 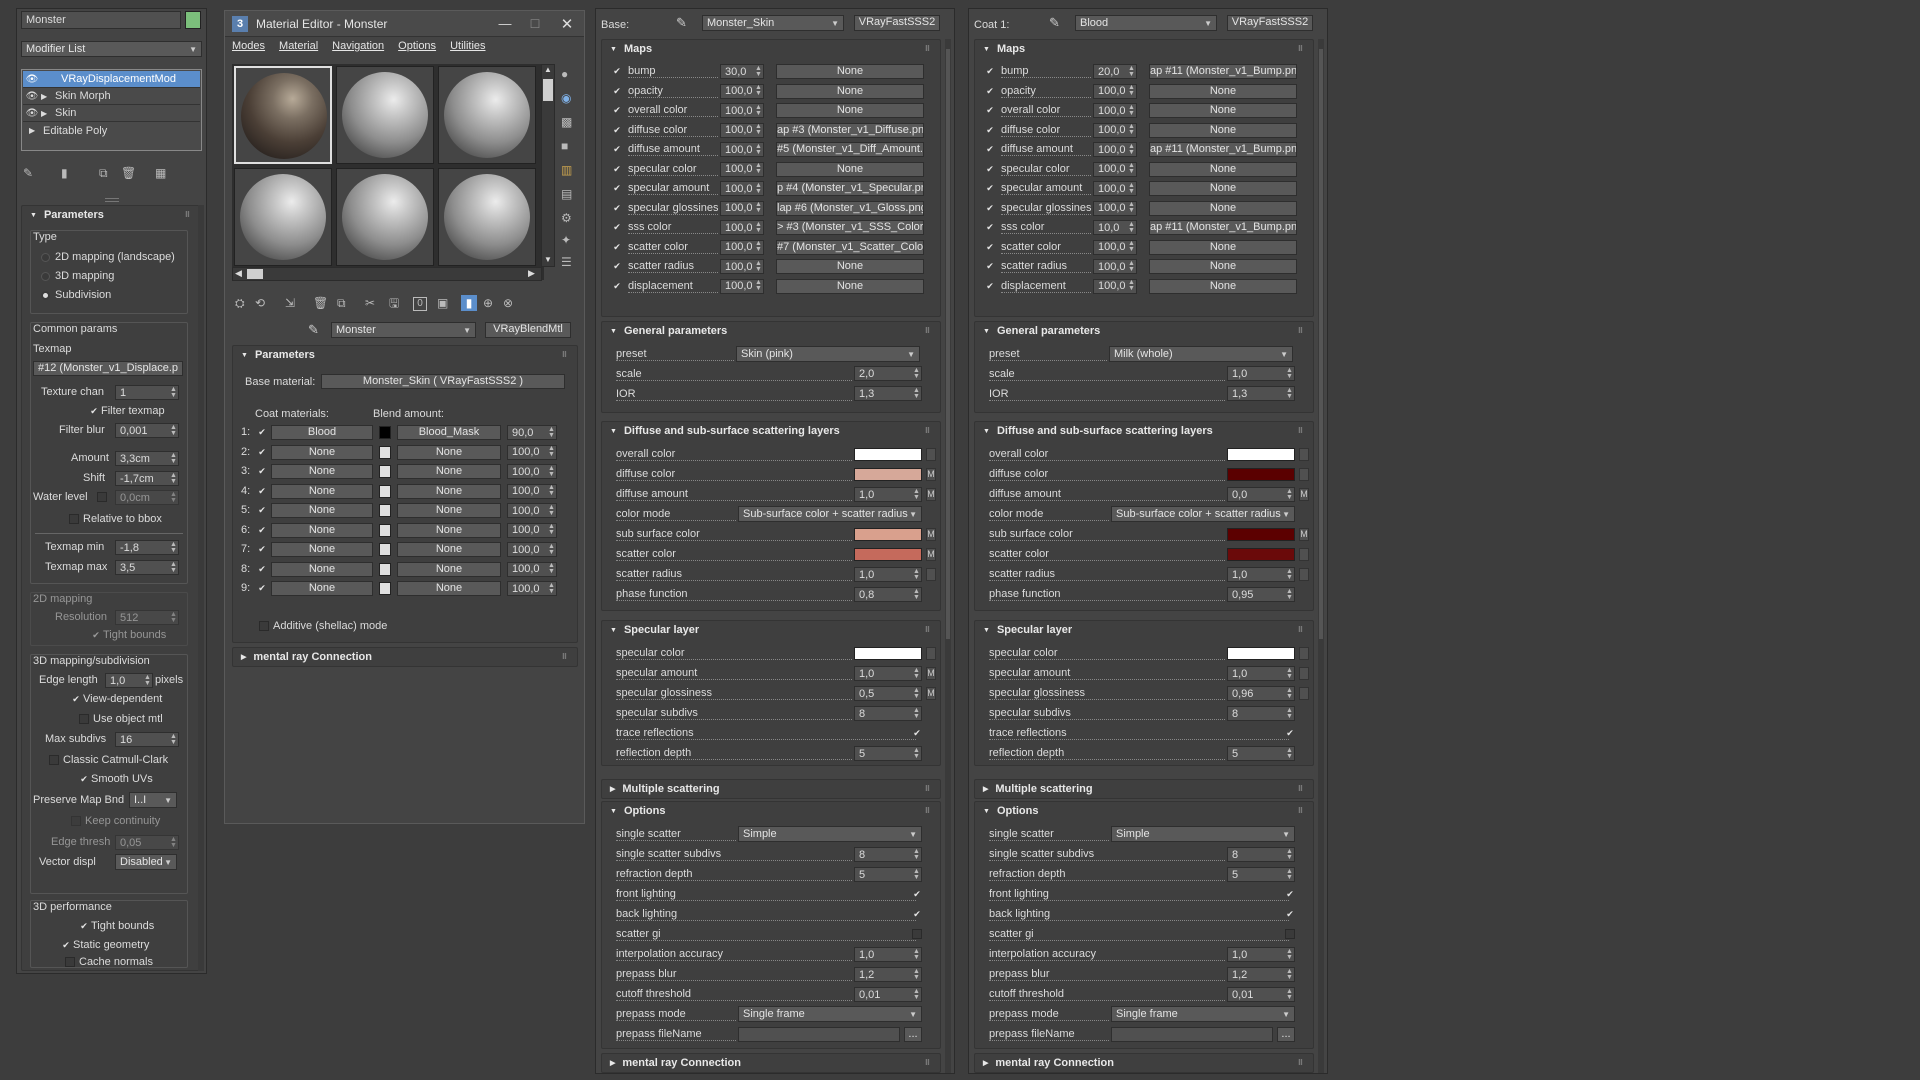 I want to click on slots-vertical-scrollbar: ▲ ▼, so click(x=548, y=165).